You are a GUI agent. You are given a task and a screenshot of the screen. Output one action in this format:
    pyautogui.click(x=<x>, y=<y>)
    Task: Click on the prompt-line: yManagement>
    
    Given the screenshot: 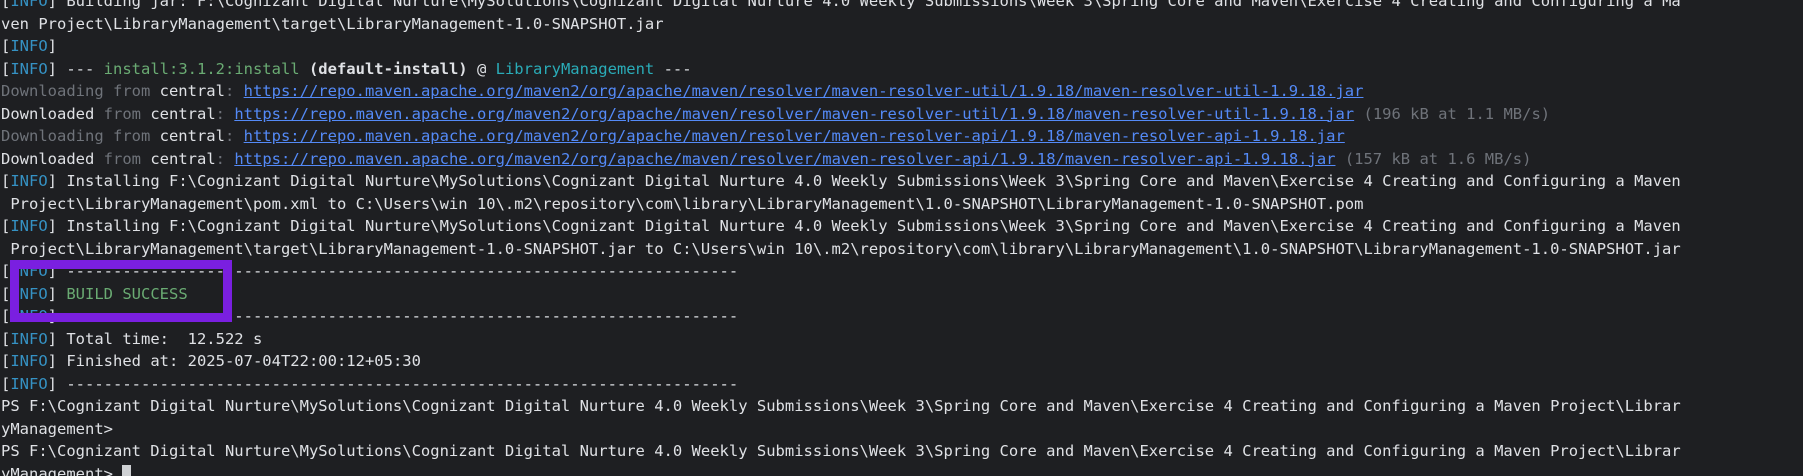 What is the action you would take?
    pyautogui.click(x=902, y=469)
    